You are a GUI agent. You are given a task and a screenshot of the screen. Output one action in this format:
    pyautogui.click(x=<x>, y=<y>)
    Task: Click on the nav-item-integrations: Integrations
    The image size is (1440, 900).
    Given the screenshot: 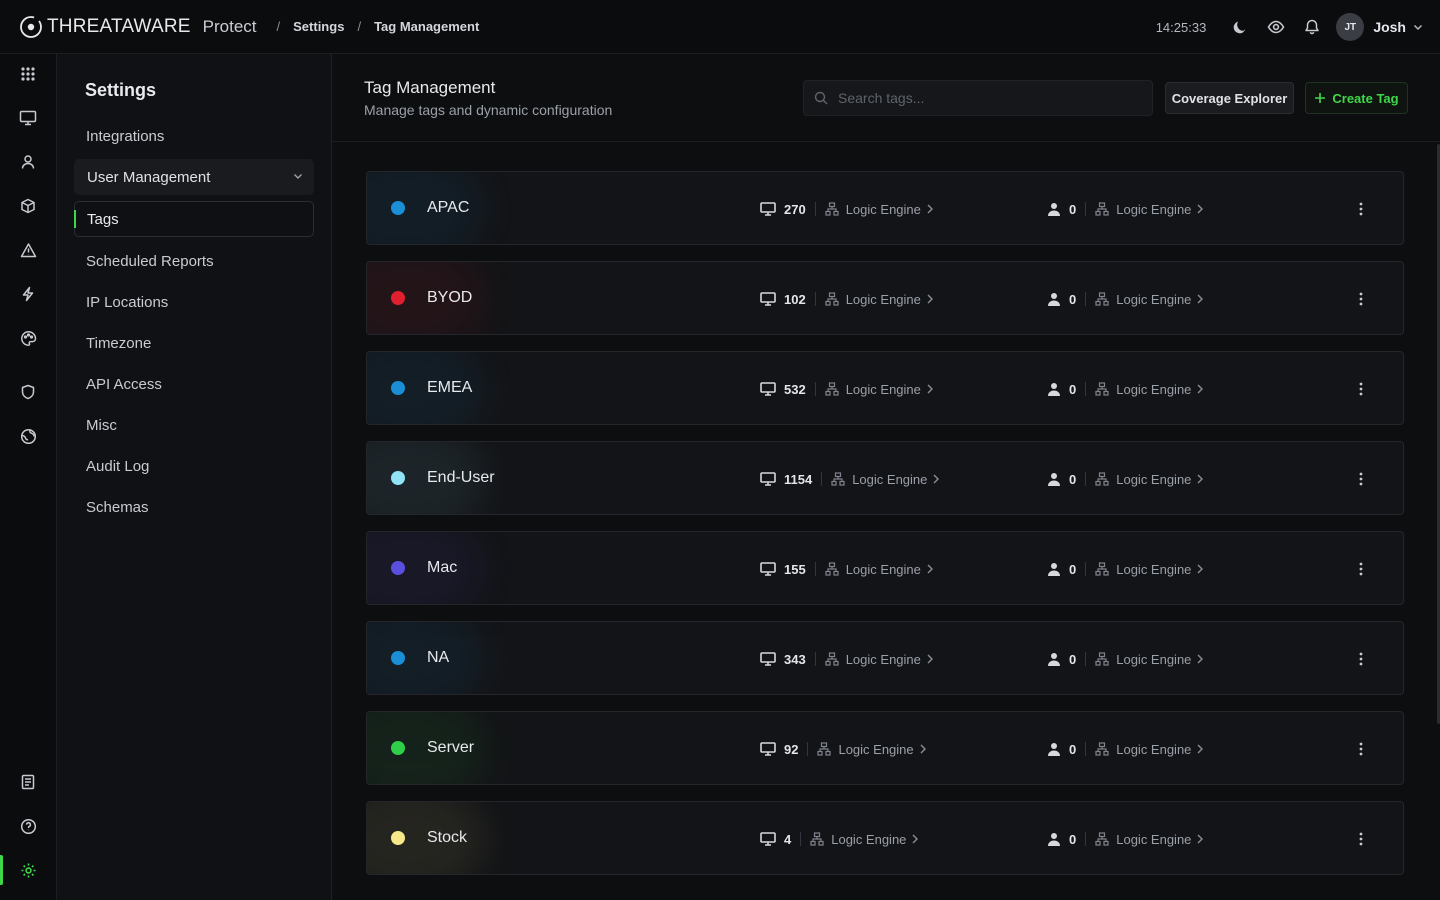 What is the action you would take?
    pyautogui.click(x=194, y=136)
    